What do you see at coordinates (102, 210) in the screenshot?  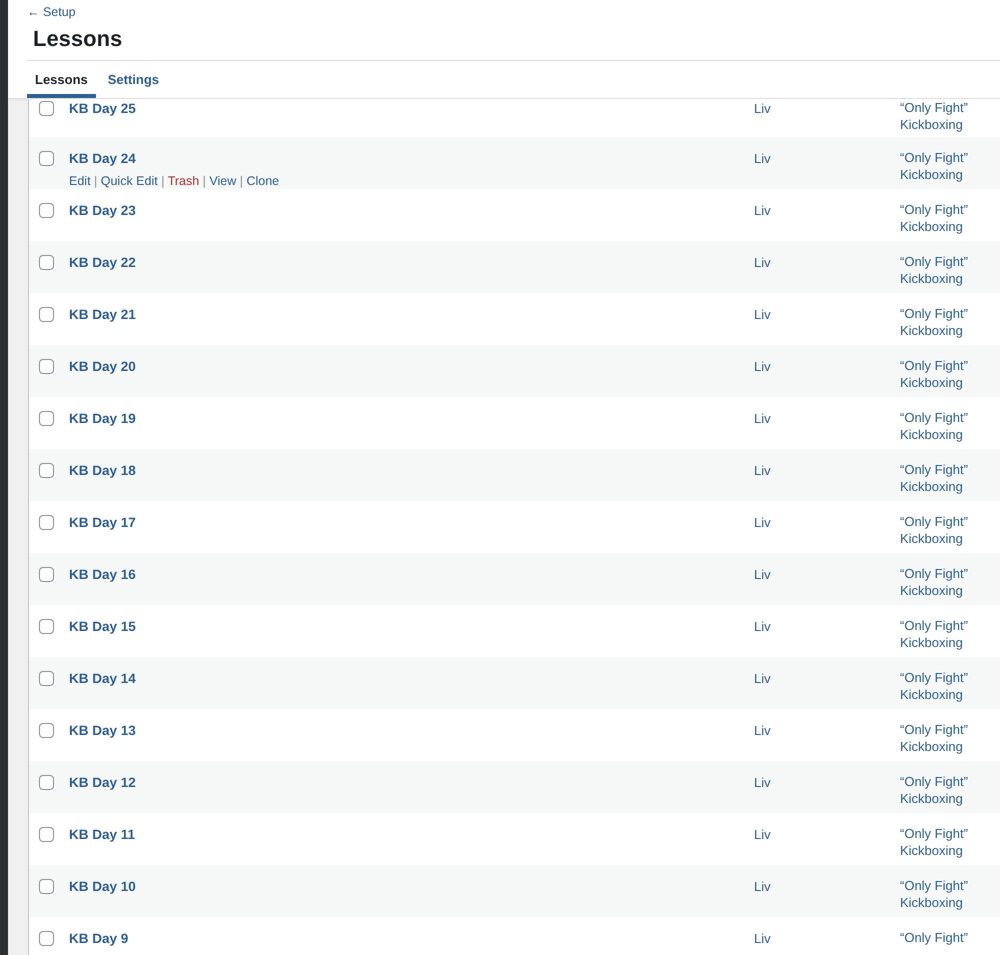 I see `lesson-title-link: KB Day 23` at bounding box center [102, 210].